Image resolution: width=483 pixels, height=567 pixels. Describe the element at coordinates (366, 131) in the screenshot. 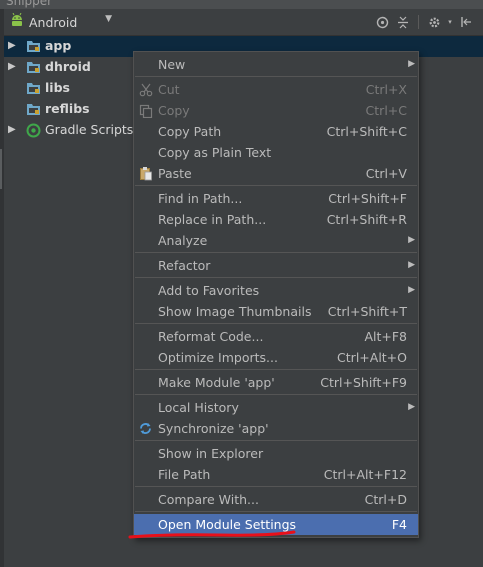

I see `menu-item-shortcut: Ctrl+Shift+C` at that location.